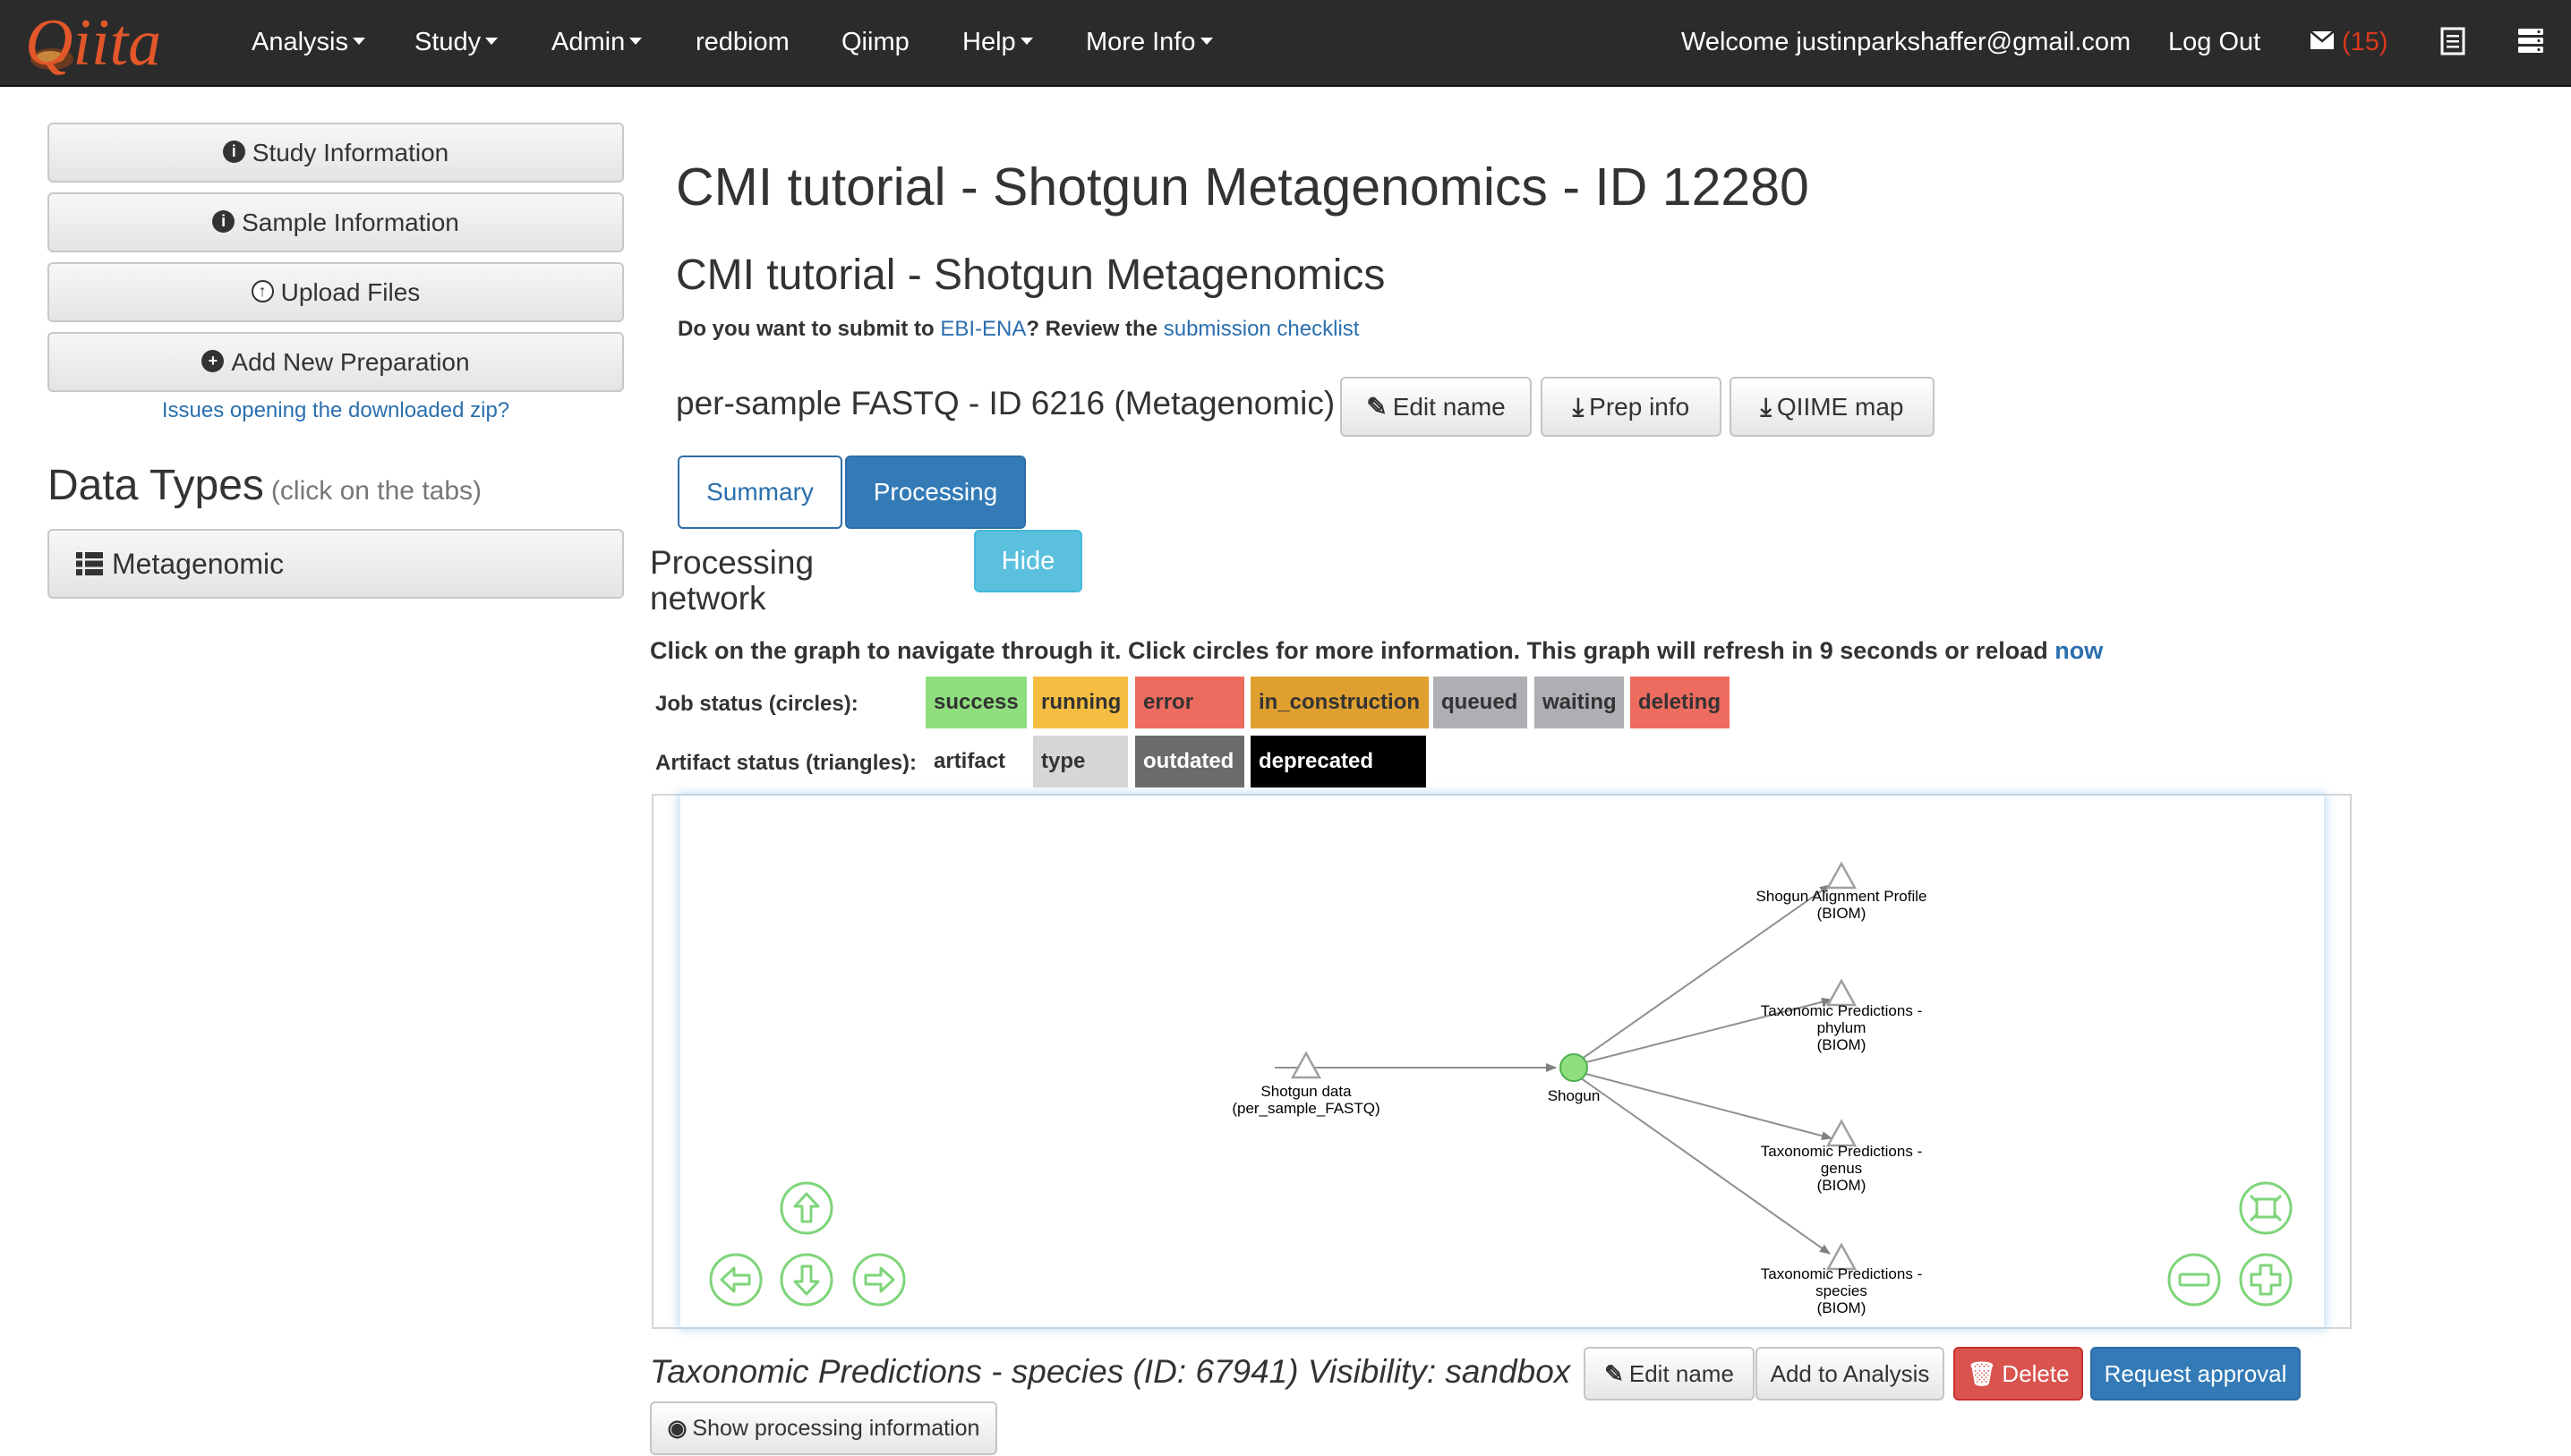  What do you see at coordinates (89, 563) in the screenshot?
I see `th-list-icon` at bounding box center [89, 563].